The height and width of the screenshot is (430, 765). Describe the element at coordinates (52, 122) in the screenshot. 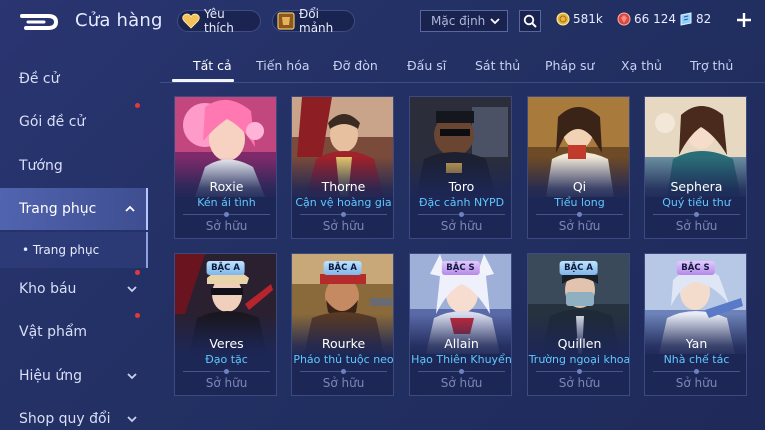

I see `sidebar-item-label: Gói đề cử` at that location.